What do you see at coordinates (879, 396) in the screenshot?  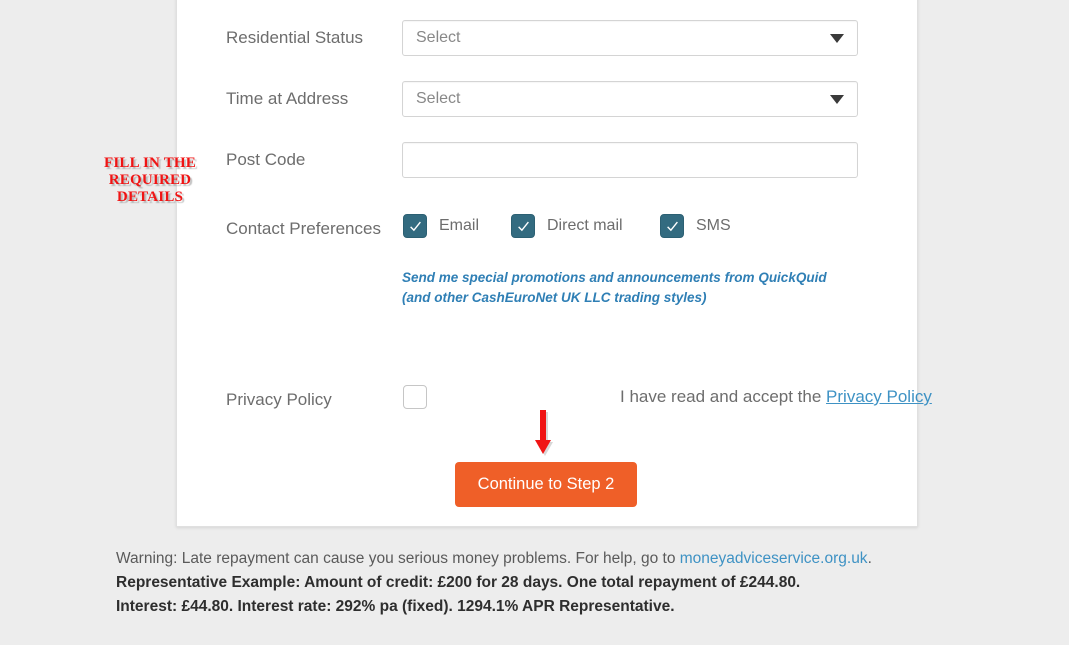 I see `privacy-policy-link: Privacy Policy` at bounding box center [879, 396].